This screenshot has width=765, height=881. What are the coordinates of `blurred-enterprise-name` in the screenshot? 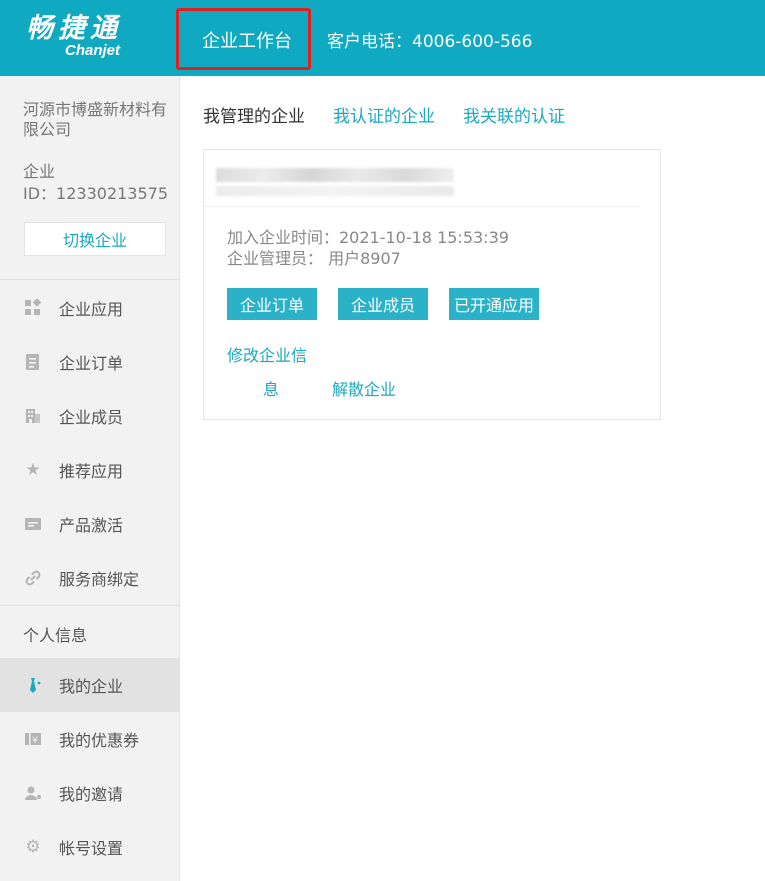 It's located at (335, 175).